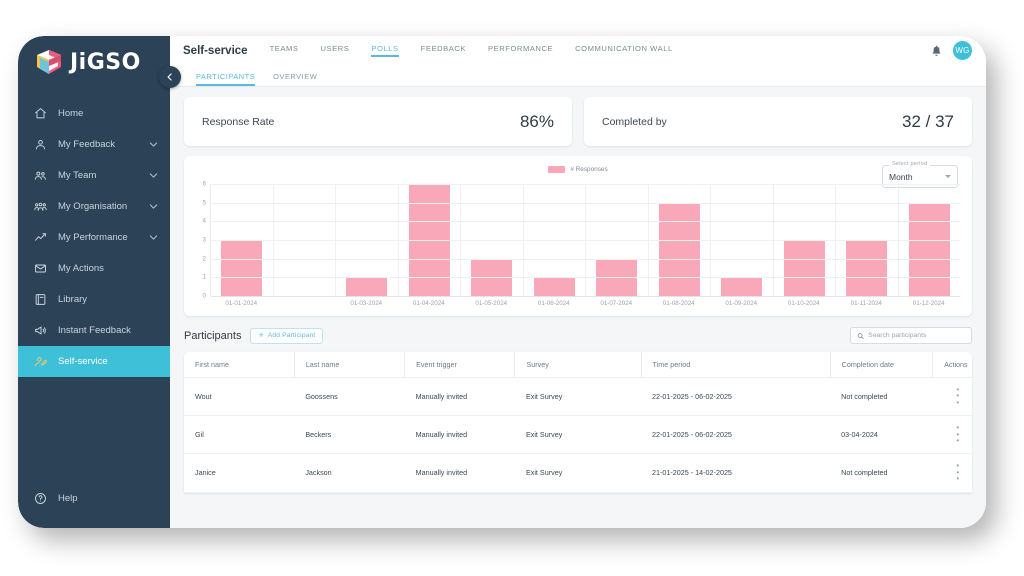 The height and width of the screenshot is (576, 1024). I want to click on chart-legend: # Responses, so click(578, 169).